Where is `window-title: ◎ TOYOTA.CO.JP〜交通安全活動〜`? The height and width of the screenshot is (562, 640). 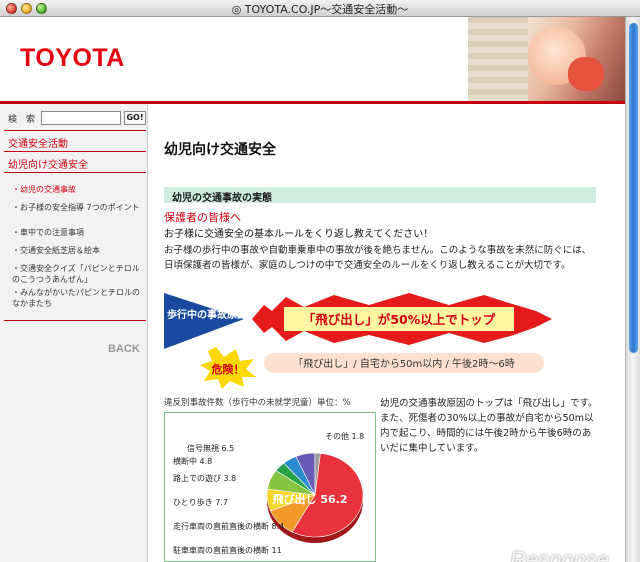 window-title: ◎ TOYOTA.CO.JP〜交通安全活動〜 is located at coordinates (320, 9).